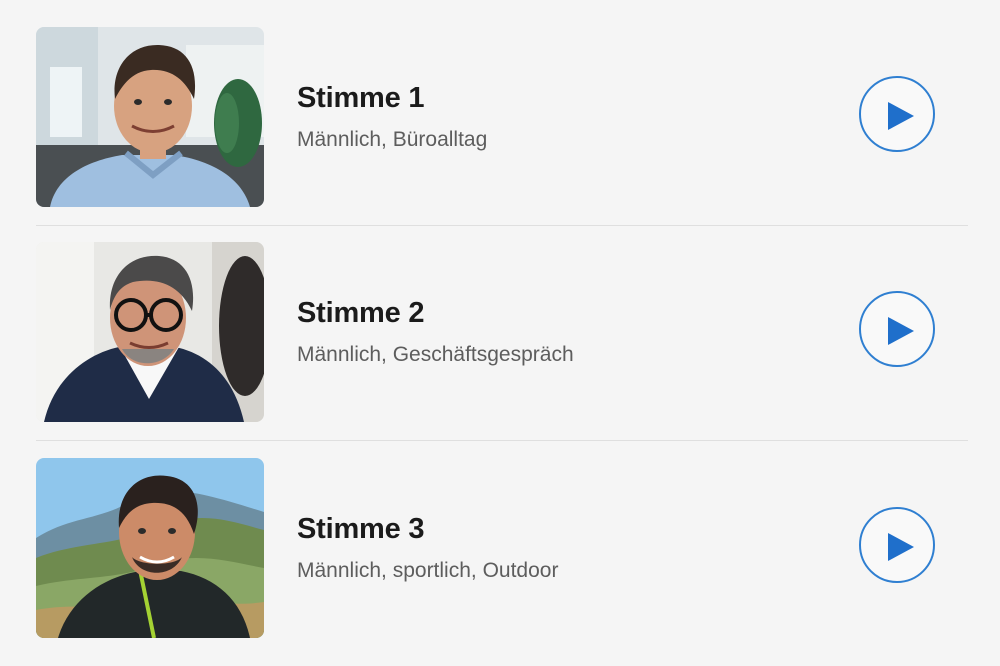 This screenshot has width=1000, height=666. I want to click on man-outdoor-mountain-portrait, so click(150, 548).